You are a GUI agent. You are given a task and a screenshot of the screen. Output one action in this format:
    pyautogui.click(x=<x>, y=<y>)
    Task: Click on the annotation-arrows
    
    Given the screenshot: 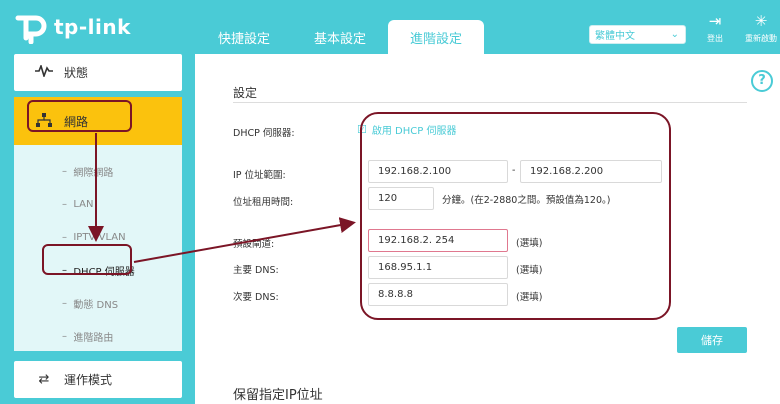 What is the action you would take?
    pyautogui.click(x=222, y=198)
    